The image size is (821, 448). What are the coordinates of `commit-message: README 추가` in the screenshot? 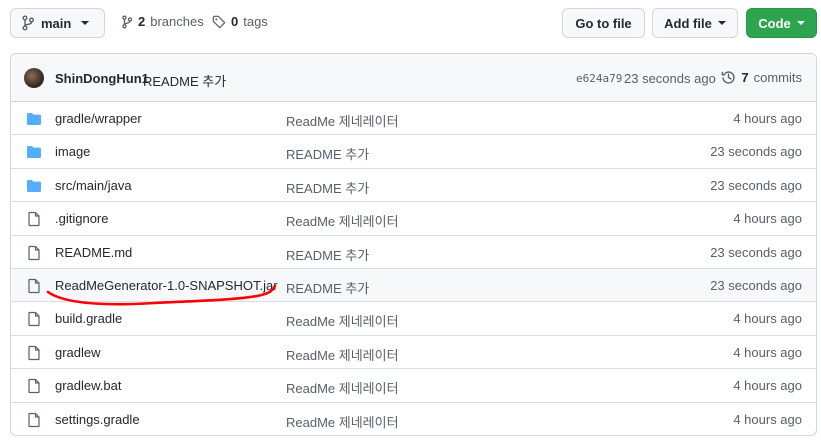 It's located at (184, 80).